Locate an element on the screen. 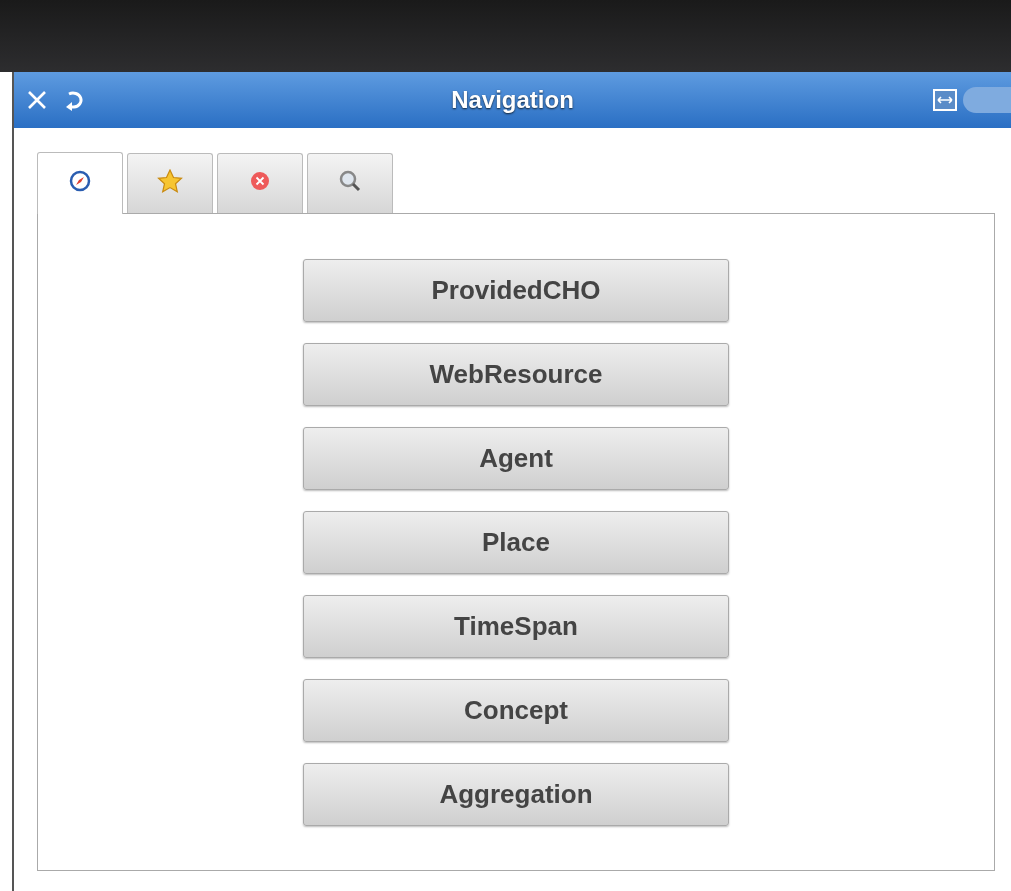 This screenshot has height=891, width=1011. navigation-button: Place is located at coordinates (516, 542).